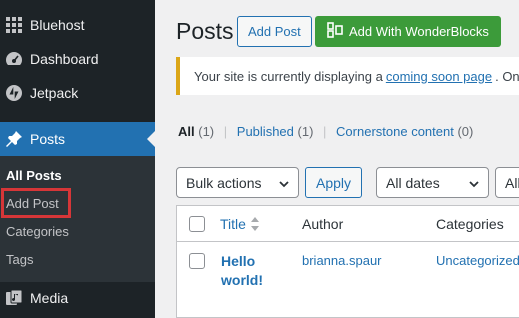 Image resolution: width=519 pixels, height=318 pixels. Describe the element at coordinates (186, 131) in the screenshot. I see `view-all: All` at that location.